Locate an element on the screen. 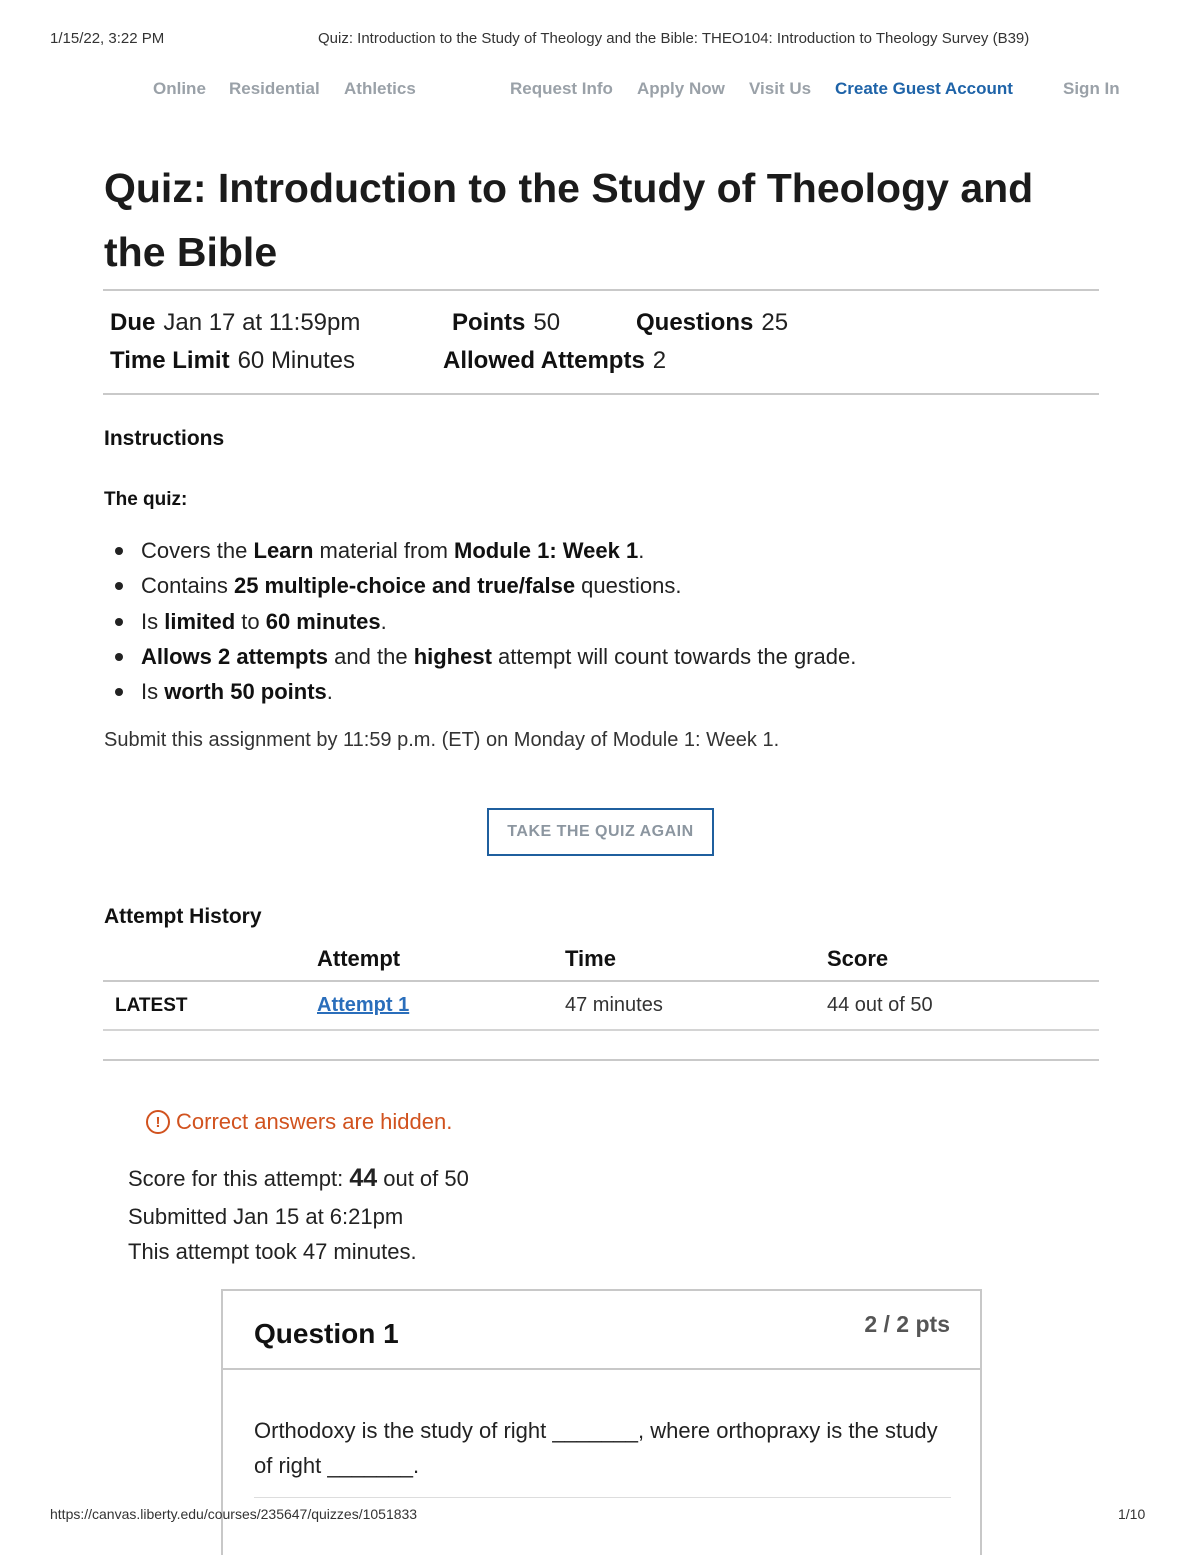 This screenshot has height=1555, width=1200. questions-value: 25 is located at coordinates (775, 322).